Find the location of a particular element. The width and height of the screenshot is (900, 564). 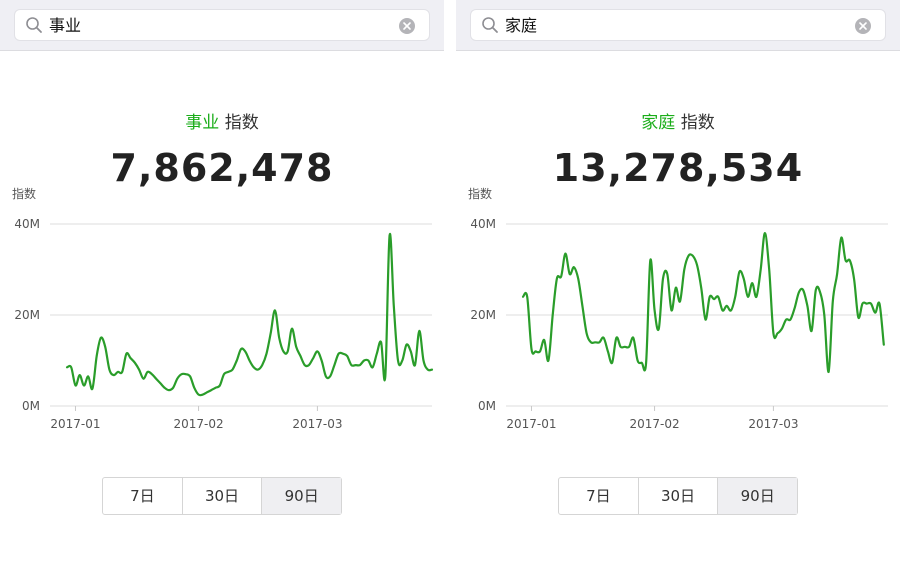

search-bar: 事业 is located at coordinates (222, 25).